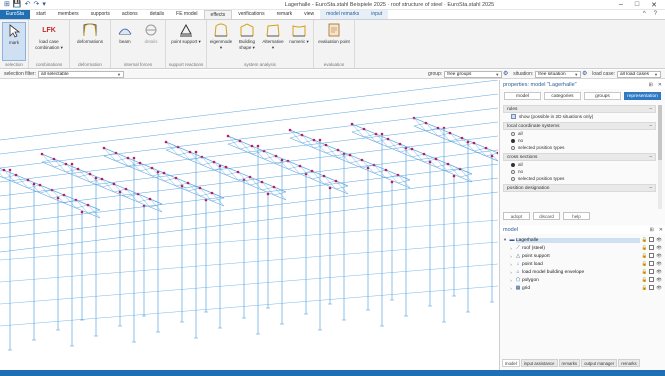 The height and width of the screenshot is (376, 665). What do you see at coordinates (17, 5) in the screenshot?
I see `save-icon: 💾` at bounding box center [17, 5].